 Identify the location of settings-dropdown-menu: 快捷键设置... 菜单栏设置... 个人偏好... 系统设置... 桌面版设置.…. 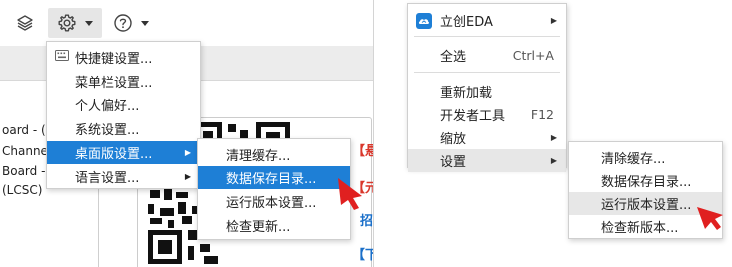
(123, 115).